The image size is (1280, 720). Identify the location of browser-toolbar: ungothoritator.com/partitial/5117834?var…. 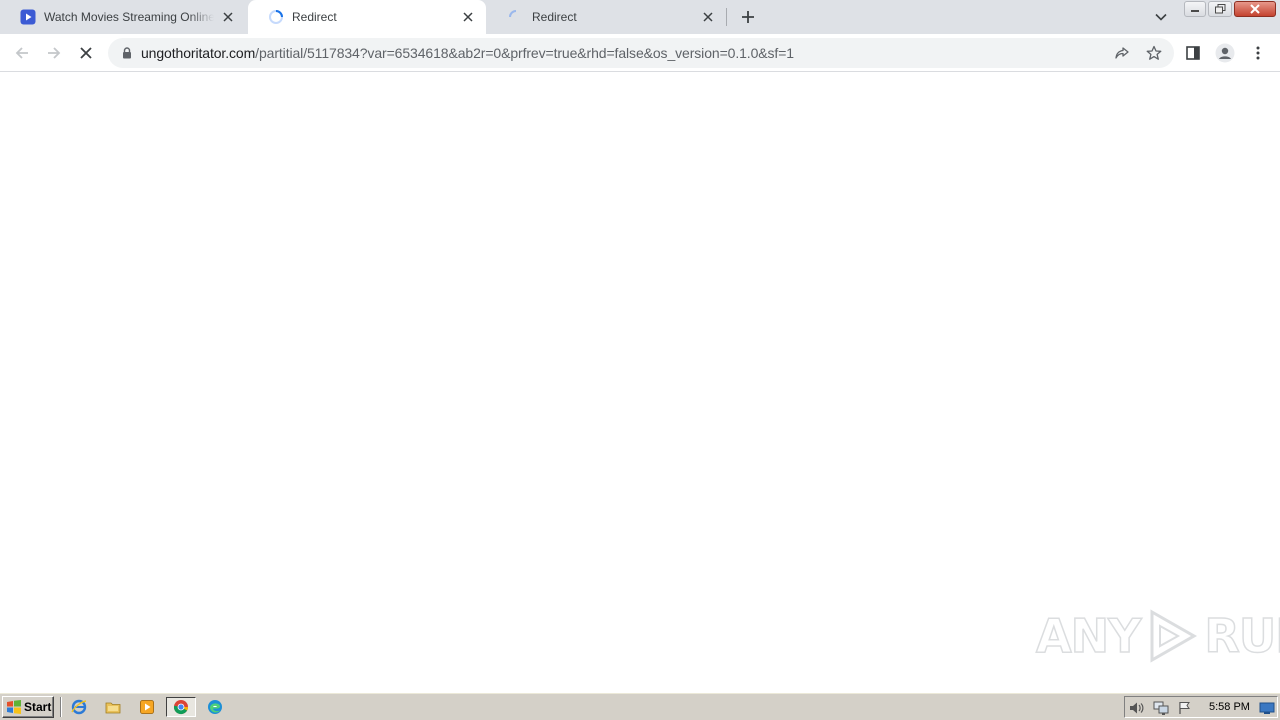
(640, 53).